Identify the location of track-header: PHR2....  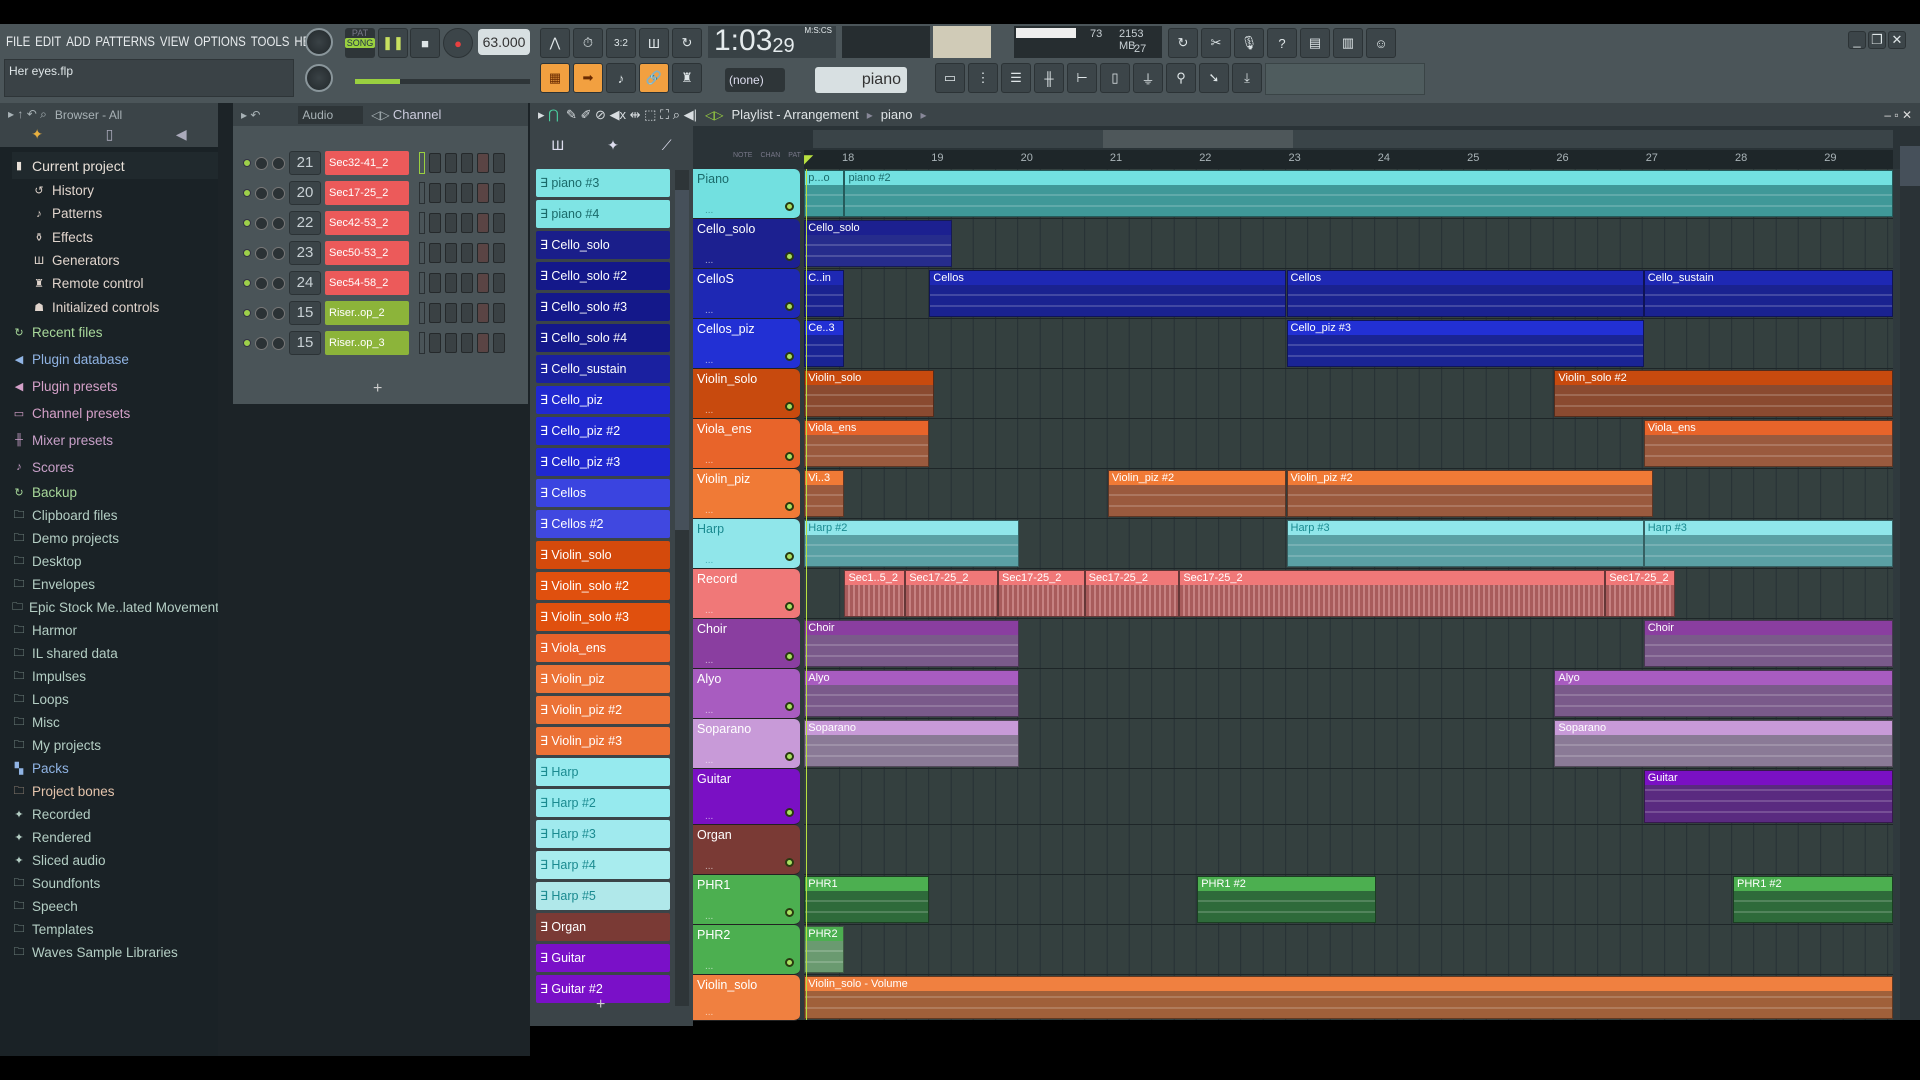
(746, 950).